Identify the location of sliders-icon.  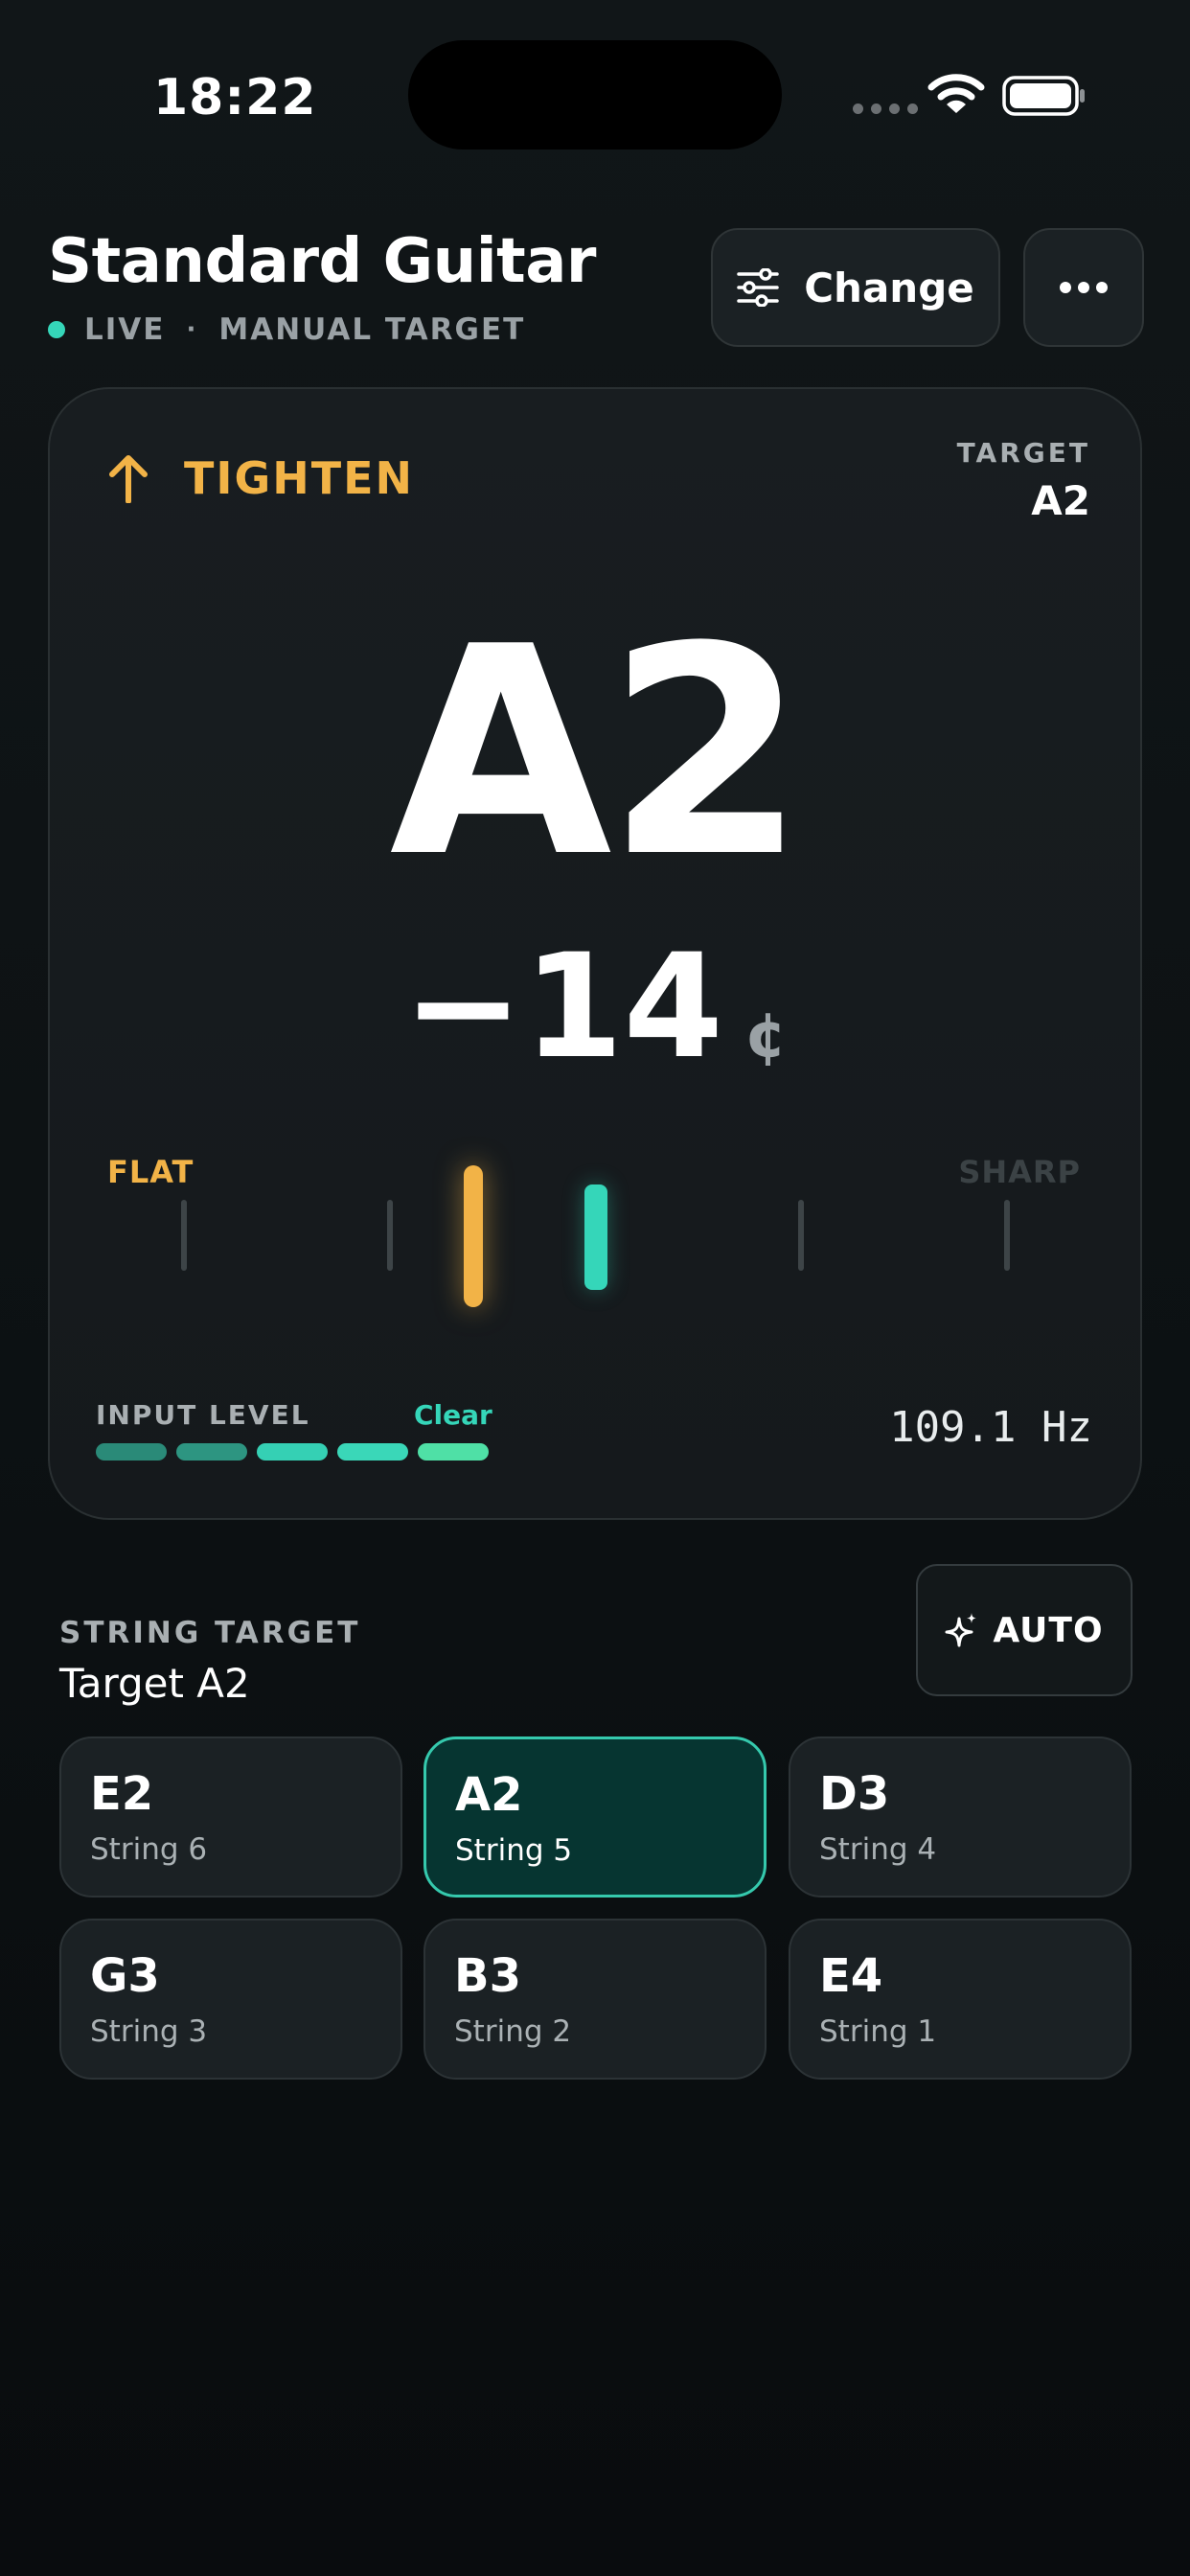
(758, 287).